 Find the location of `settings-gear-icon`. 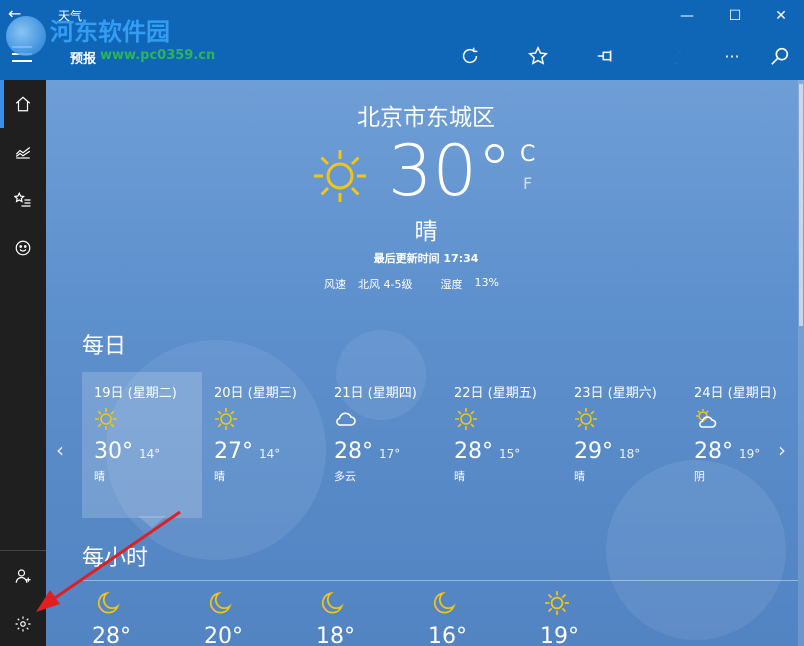

settings-gear-icon is located at coordinates (23, 624).